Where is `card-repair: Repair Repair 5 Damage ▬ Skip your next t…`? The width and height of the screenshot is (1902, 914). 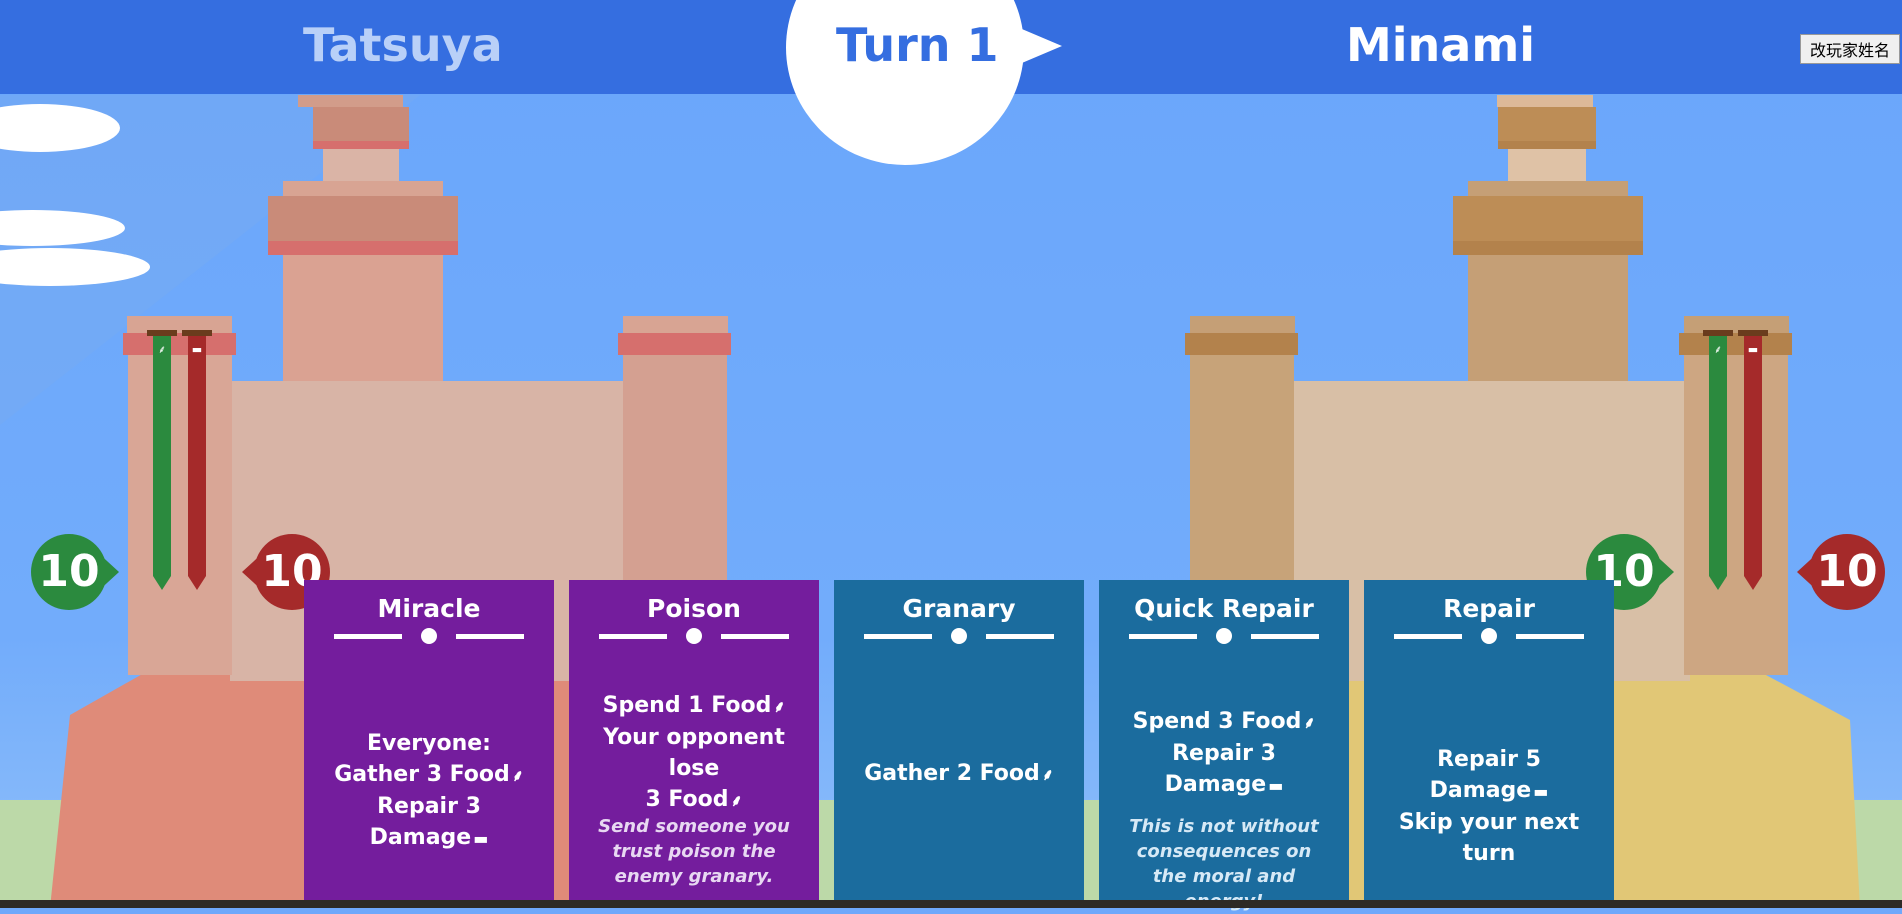 card-repair: Repair Repair 5 Damage ▬ Skip your next t… is located at coordinates (1489, 744).